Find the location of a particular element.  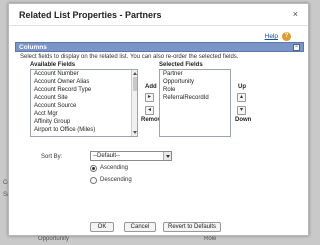

list-item: Partner is located at coordinates (195, 74).